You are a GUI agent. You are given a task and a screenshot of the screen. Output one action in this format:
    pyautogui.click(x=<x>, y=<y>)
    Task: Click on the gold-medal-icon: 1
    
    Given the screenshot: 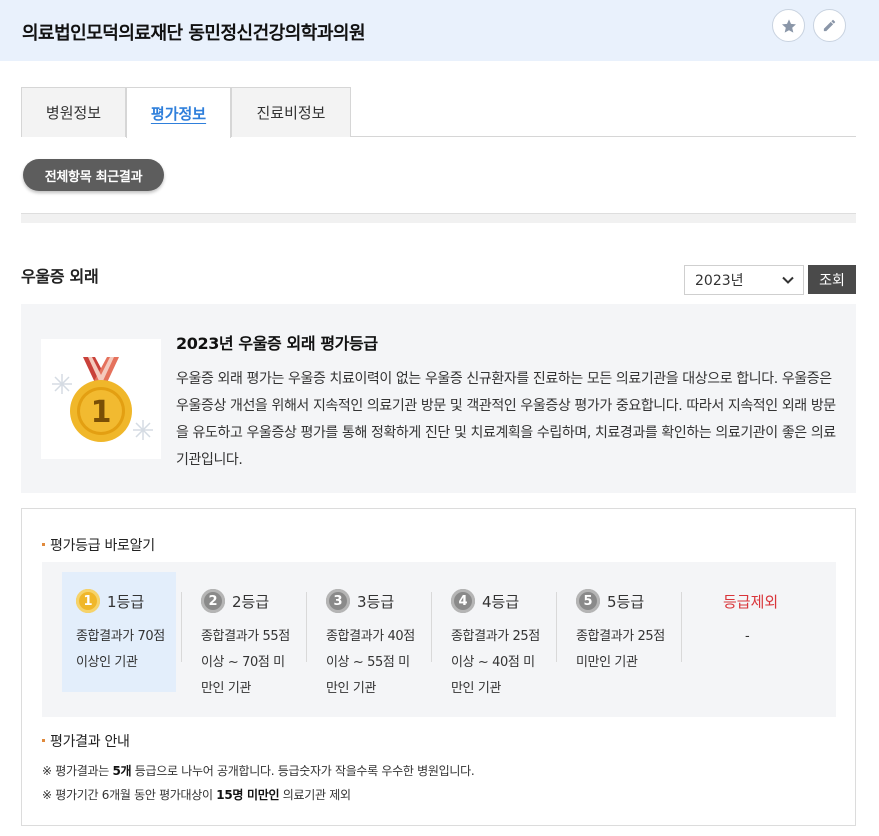 What is the action you would take?
    pyautogui.click(x=102, y=399)
    